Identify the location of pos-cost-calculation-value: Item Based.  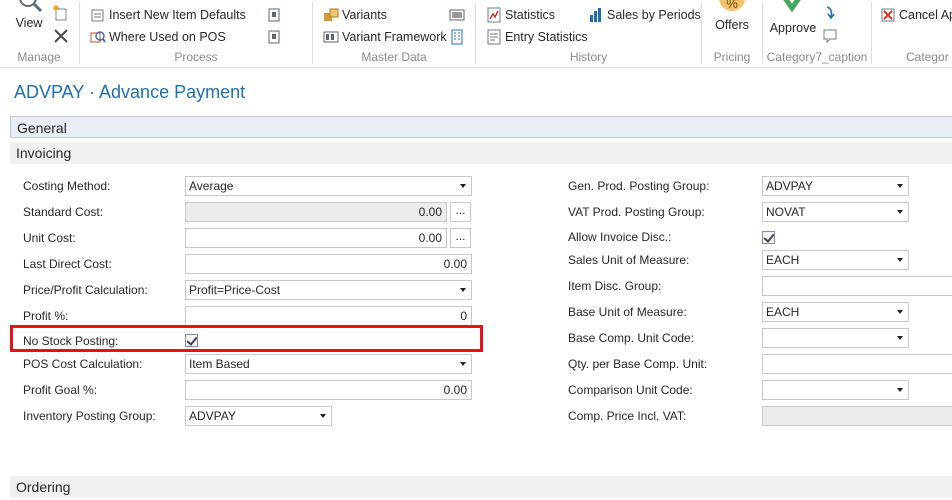
(219, 364).